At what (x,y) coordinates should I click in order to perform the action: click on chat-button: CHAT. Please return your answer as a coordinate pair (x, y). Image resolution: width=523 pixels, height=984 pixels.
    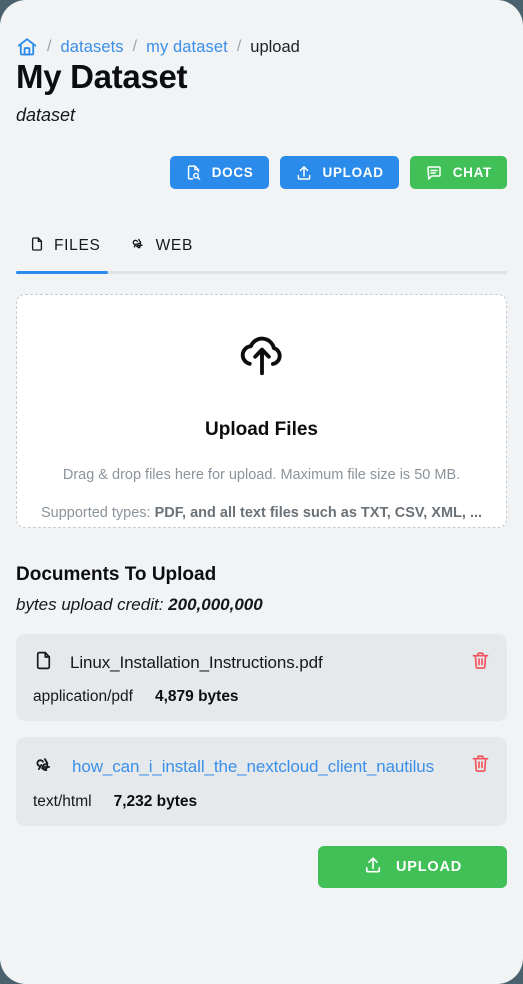
    Looking at the image, I should click on (458, 172).